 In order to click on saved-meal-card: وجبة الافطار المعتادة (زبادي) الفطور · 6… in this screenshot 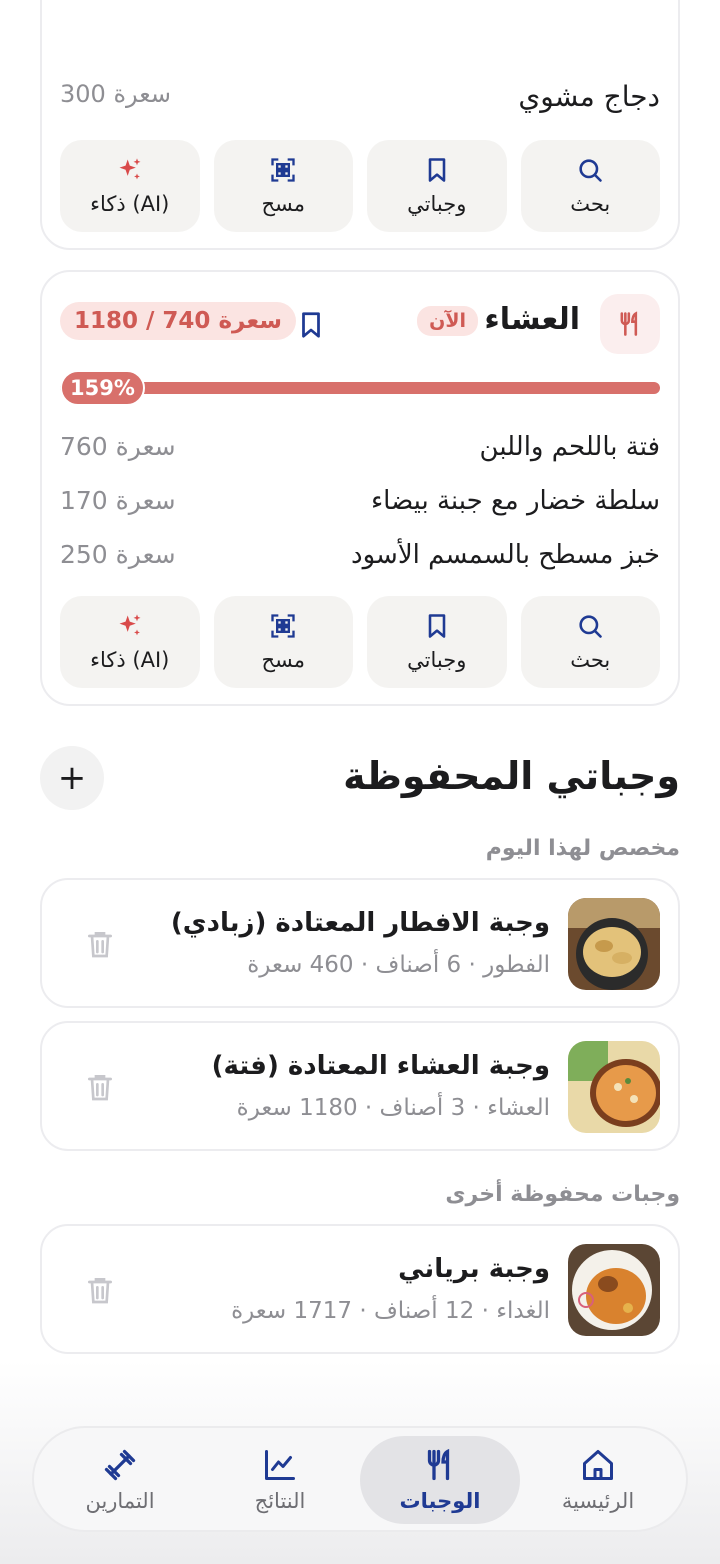, I will do `click(360, 943)`.